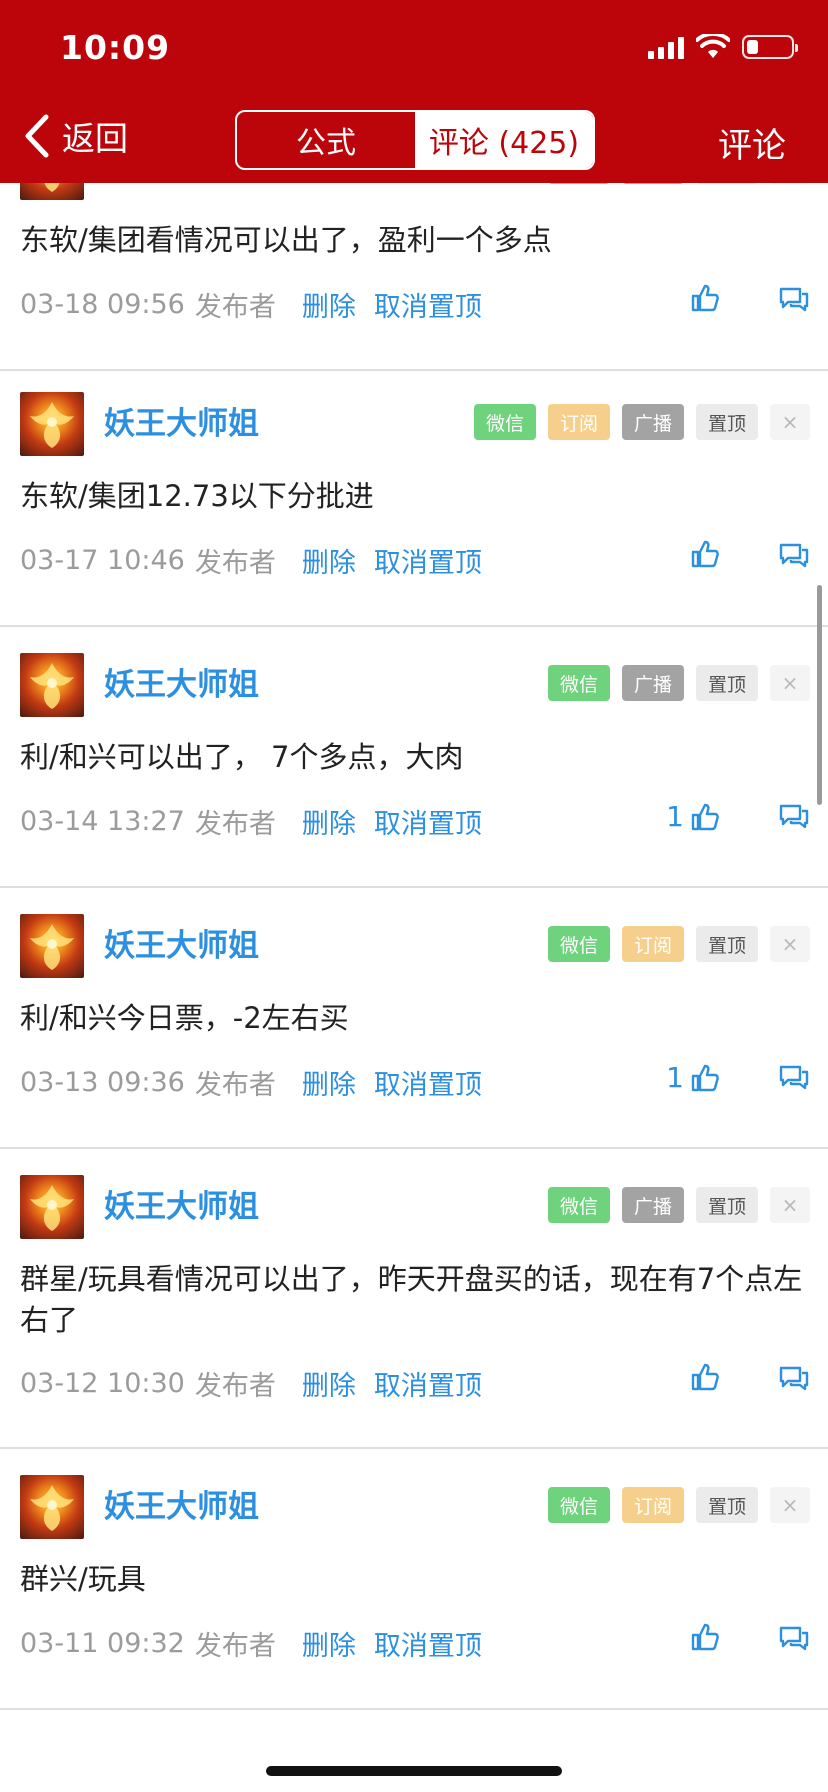 This screenshot has height=1792, width=828. What do you see at coordinates (414, 91) in the screenshot?
I see `app-header: 10:09 返回 公式 评论 (425) 评论` at bounding box center [414, 91].